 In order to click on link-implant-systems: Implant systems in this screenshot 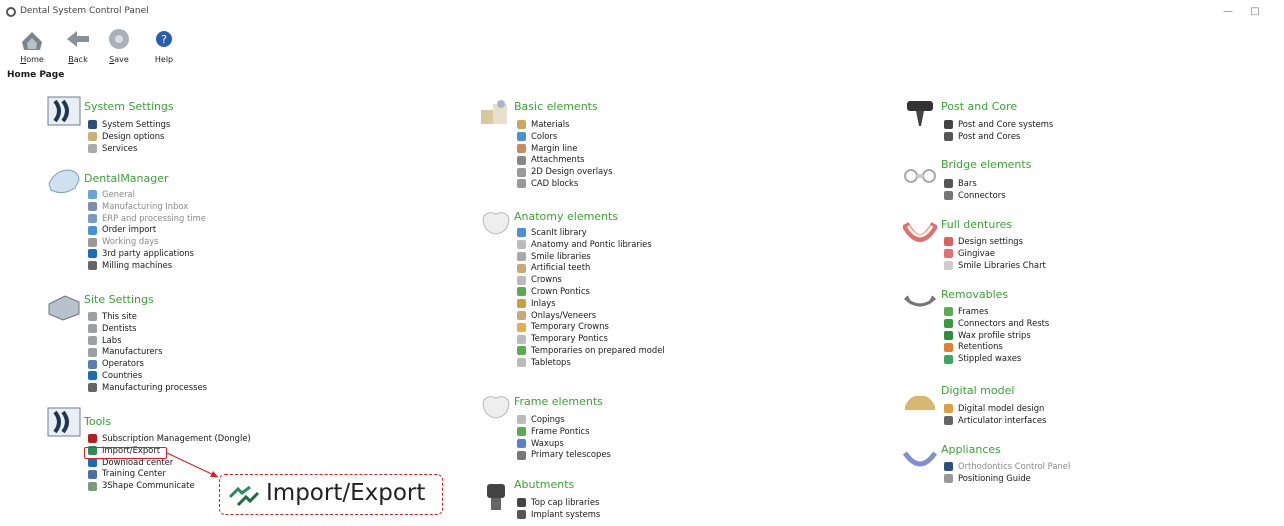, I will do `click(558, 515)`.